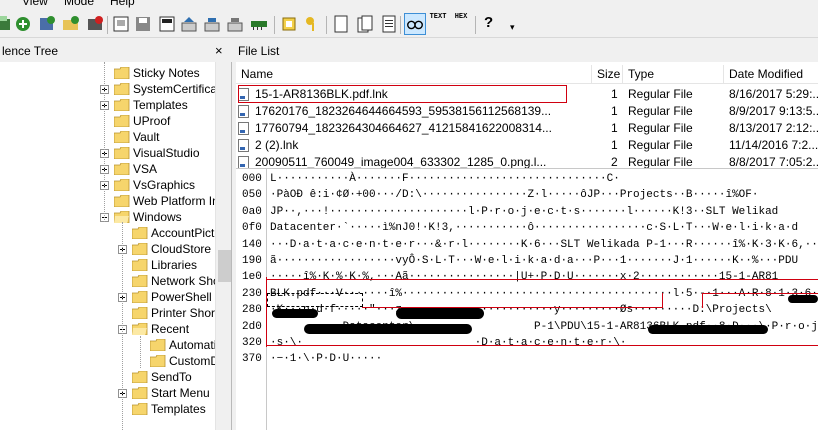 This screenshot has height=430, width=818. What do you see at coordinates (167, 24) in the screenshot?
I see `verify-icon` at bounding box center [167, 24].